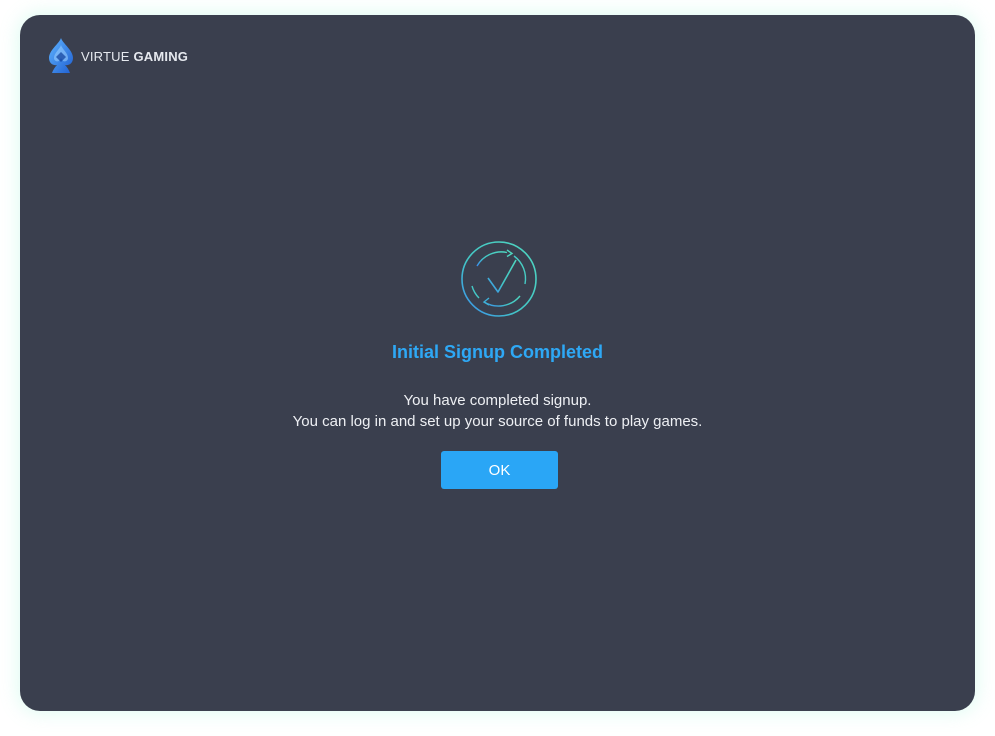 The image size is (995, 736). Describe the element at coordinates (499, 279) in the screenshot. I see `check-circle-icon` at that location.